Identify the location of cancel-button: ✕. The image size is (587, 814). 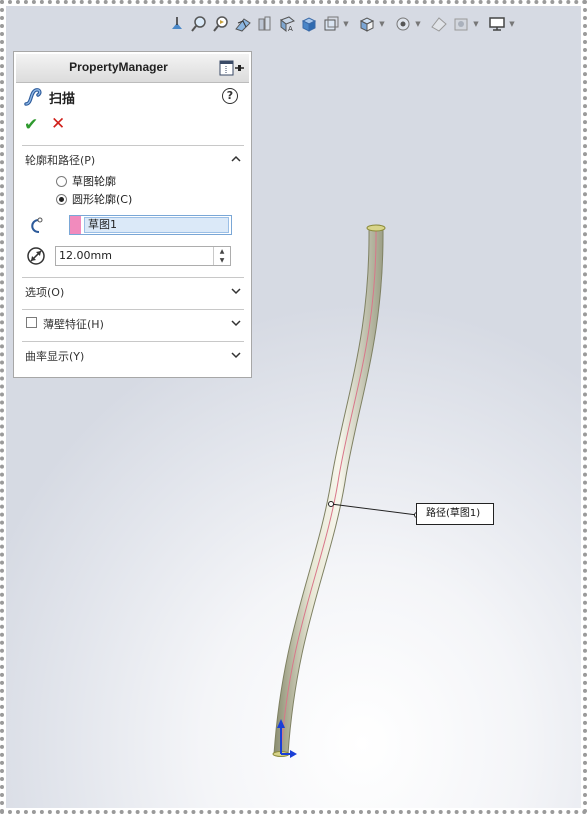
(58, 124).